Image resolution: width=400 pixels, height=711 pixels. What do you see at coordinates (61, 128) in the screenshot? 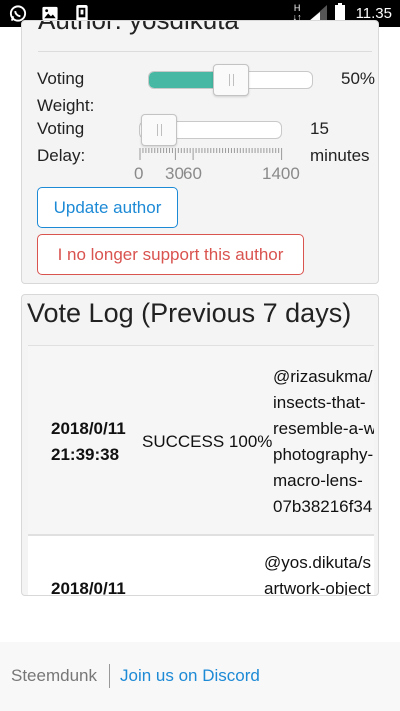
I see `voting-delay-label: Voting` at bounding box center [61, 128].